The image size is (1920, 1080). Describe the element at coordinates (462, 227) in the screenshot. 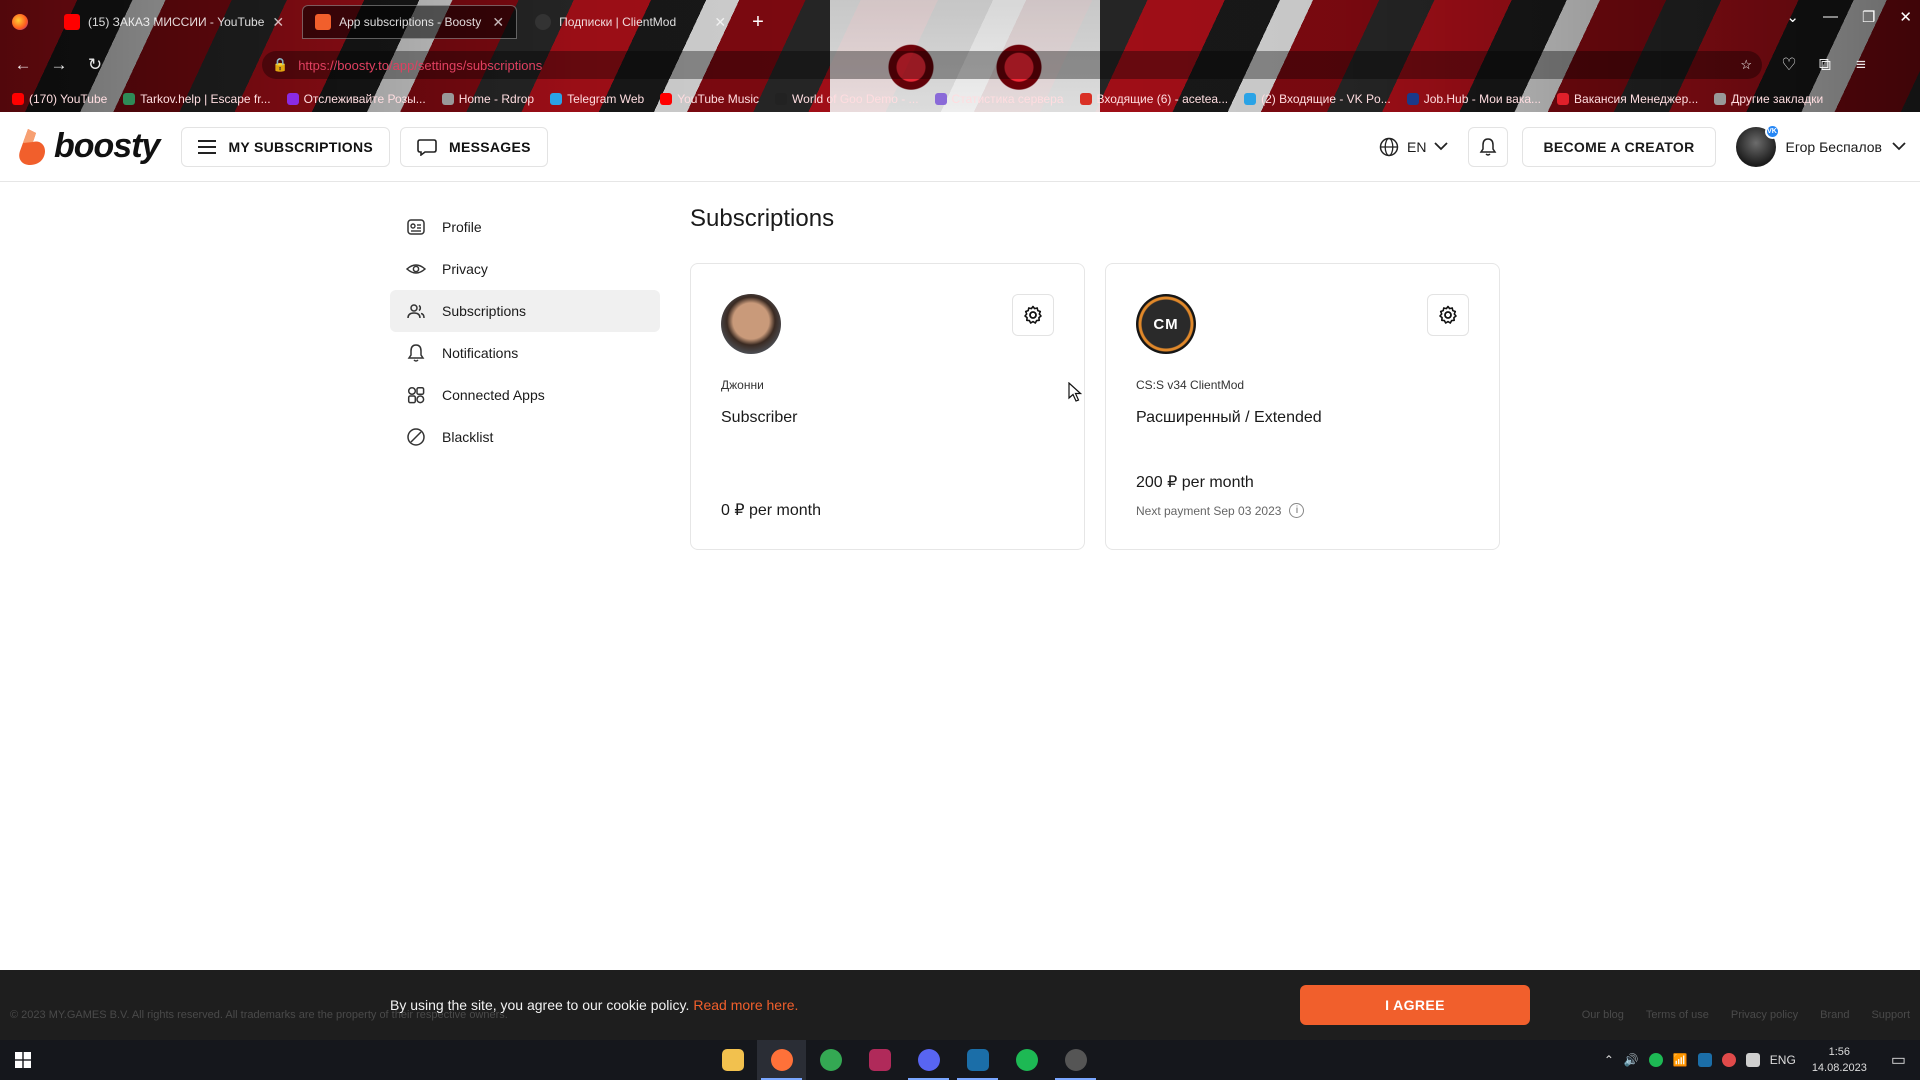

I see `sidebar-item-label: Profile` at that location.